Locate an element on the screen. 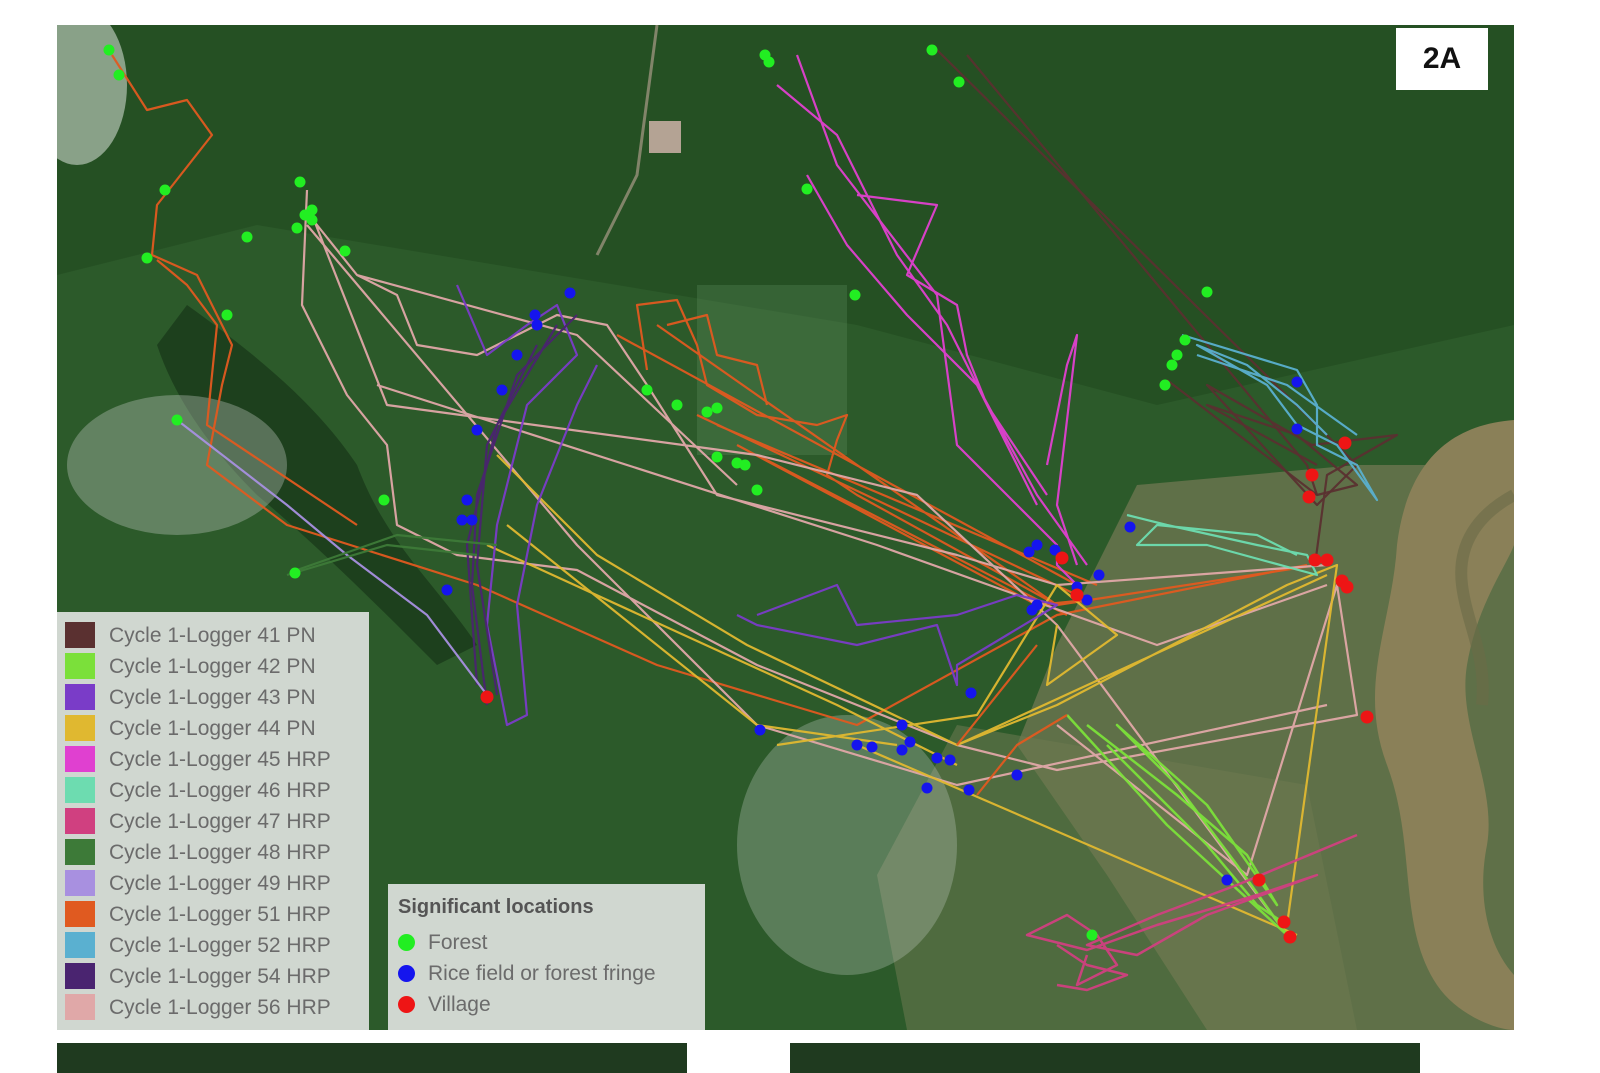 This screenshot has height=1073, width=1600. logger-legend-item: Cycle 1-Logger 54 HRP is located at coordinates (213, 976).